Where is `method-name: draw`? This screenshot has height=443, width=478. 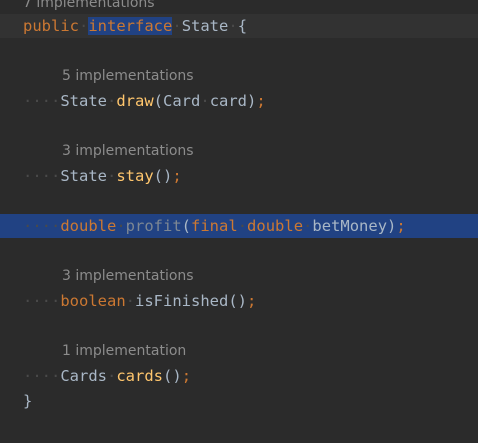 method-name: draw is located at coordinates (135, 101).